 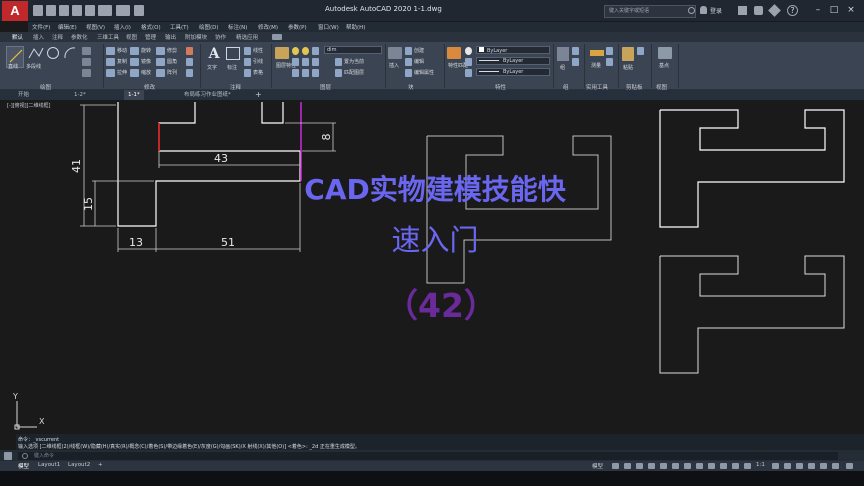 What do you see at coordinates (651, 466) in the screenshot?
I see `polar-icon` at bounding box center [651, 466].